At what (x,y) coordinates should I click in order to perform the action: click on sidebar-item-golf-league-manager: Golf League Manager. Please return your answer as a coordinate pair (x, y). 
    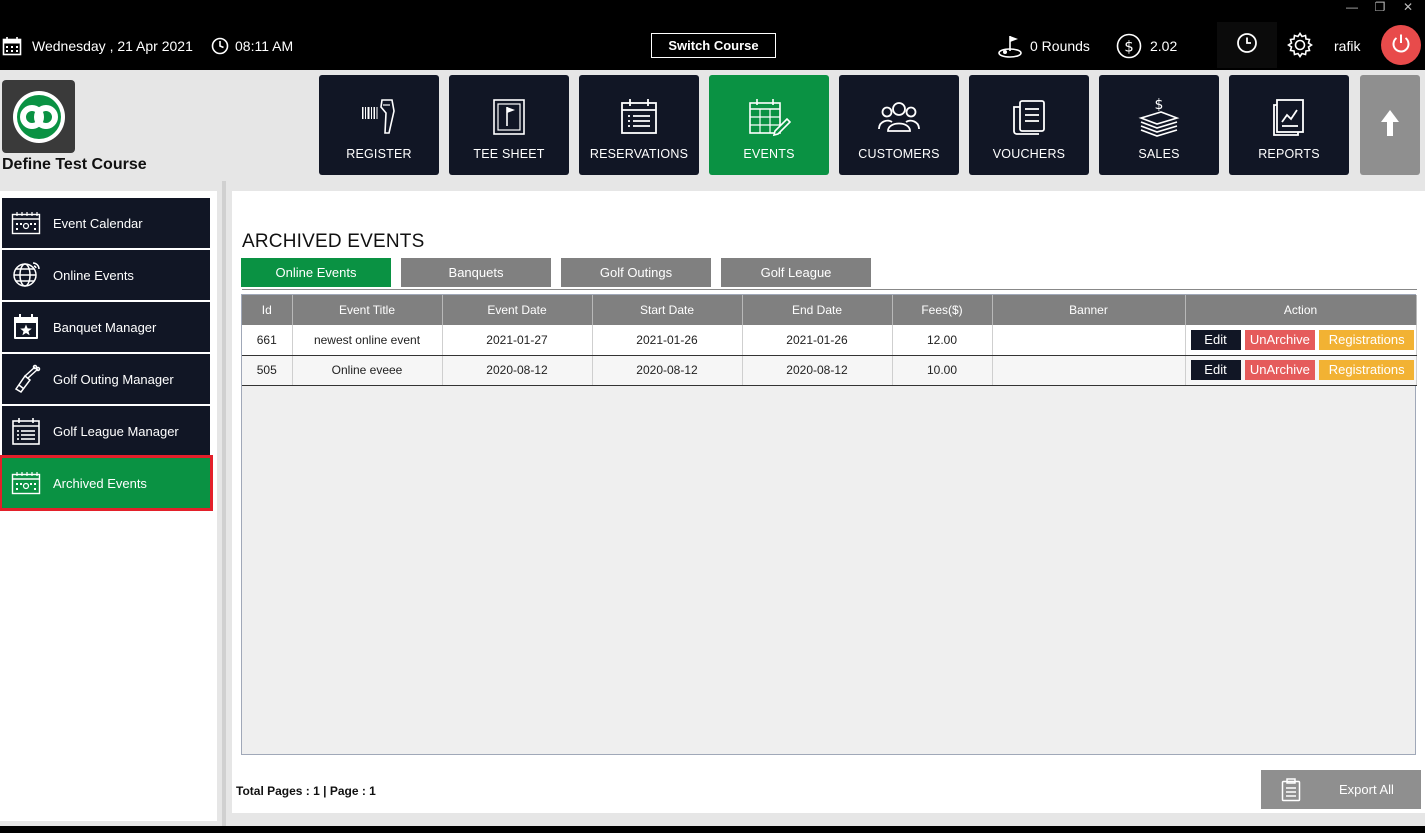
    Looking at the image, I should click on (106, 431).